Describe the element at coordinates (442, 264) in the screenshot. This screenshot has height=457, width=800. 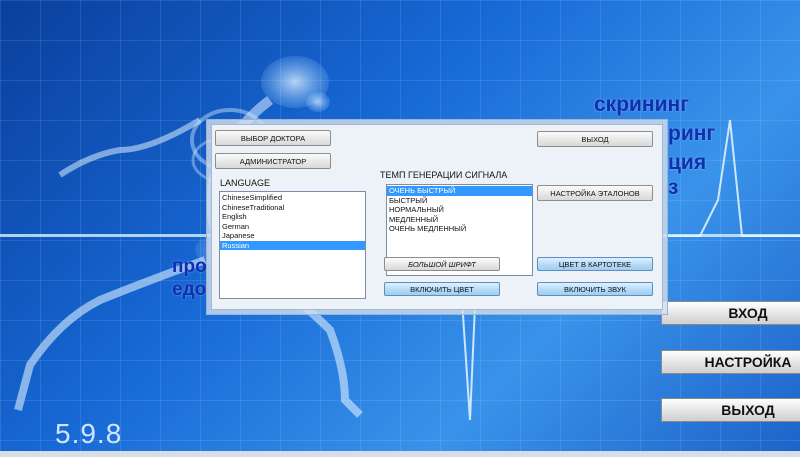
I see `big-font-button: БОЛЬШОЙ ШРИФТ` at that location.